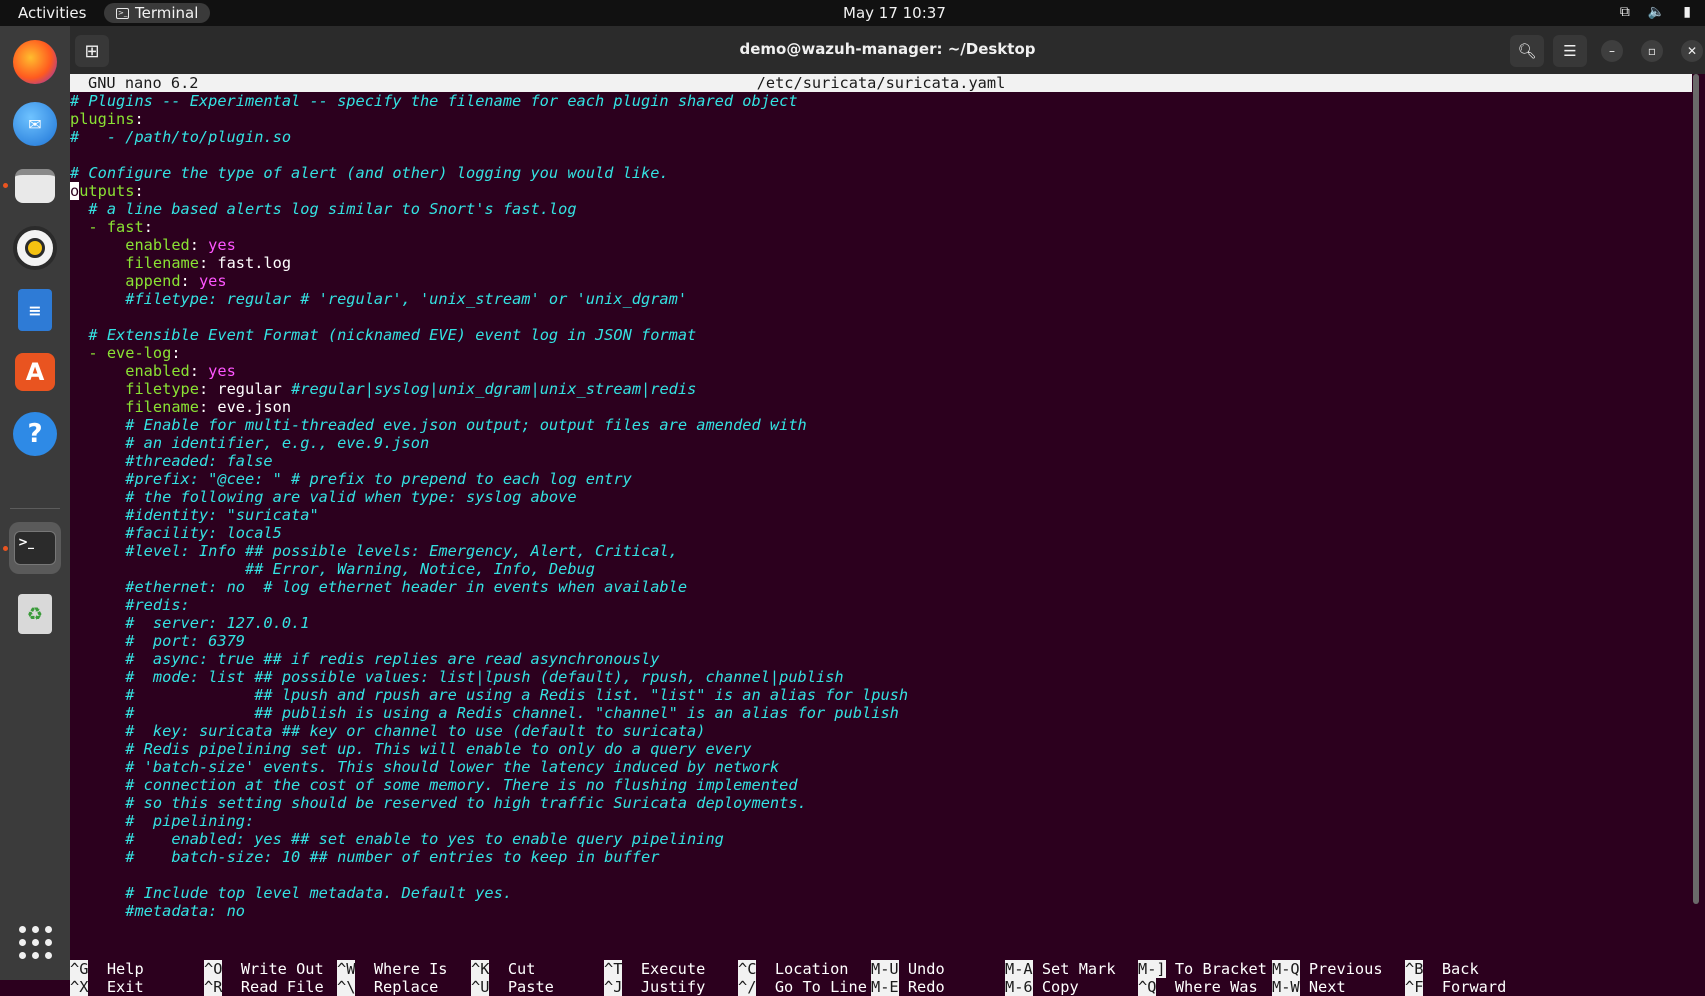 Image resolution: width=1705 pixels, height=996 pixels. I want to click on dock-item-rhythmbox, so click(35, 248).